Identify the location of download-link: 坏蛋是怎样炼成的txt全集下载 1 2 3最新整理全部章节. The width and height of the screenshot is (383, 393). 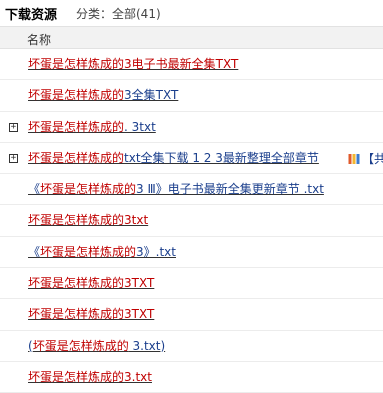
(173, 158).